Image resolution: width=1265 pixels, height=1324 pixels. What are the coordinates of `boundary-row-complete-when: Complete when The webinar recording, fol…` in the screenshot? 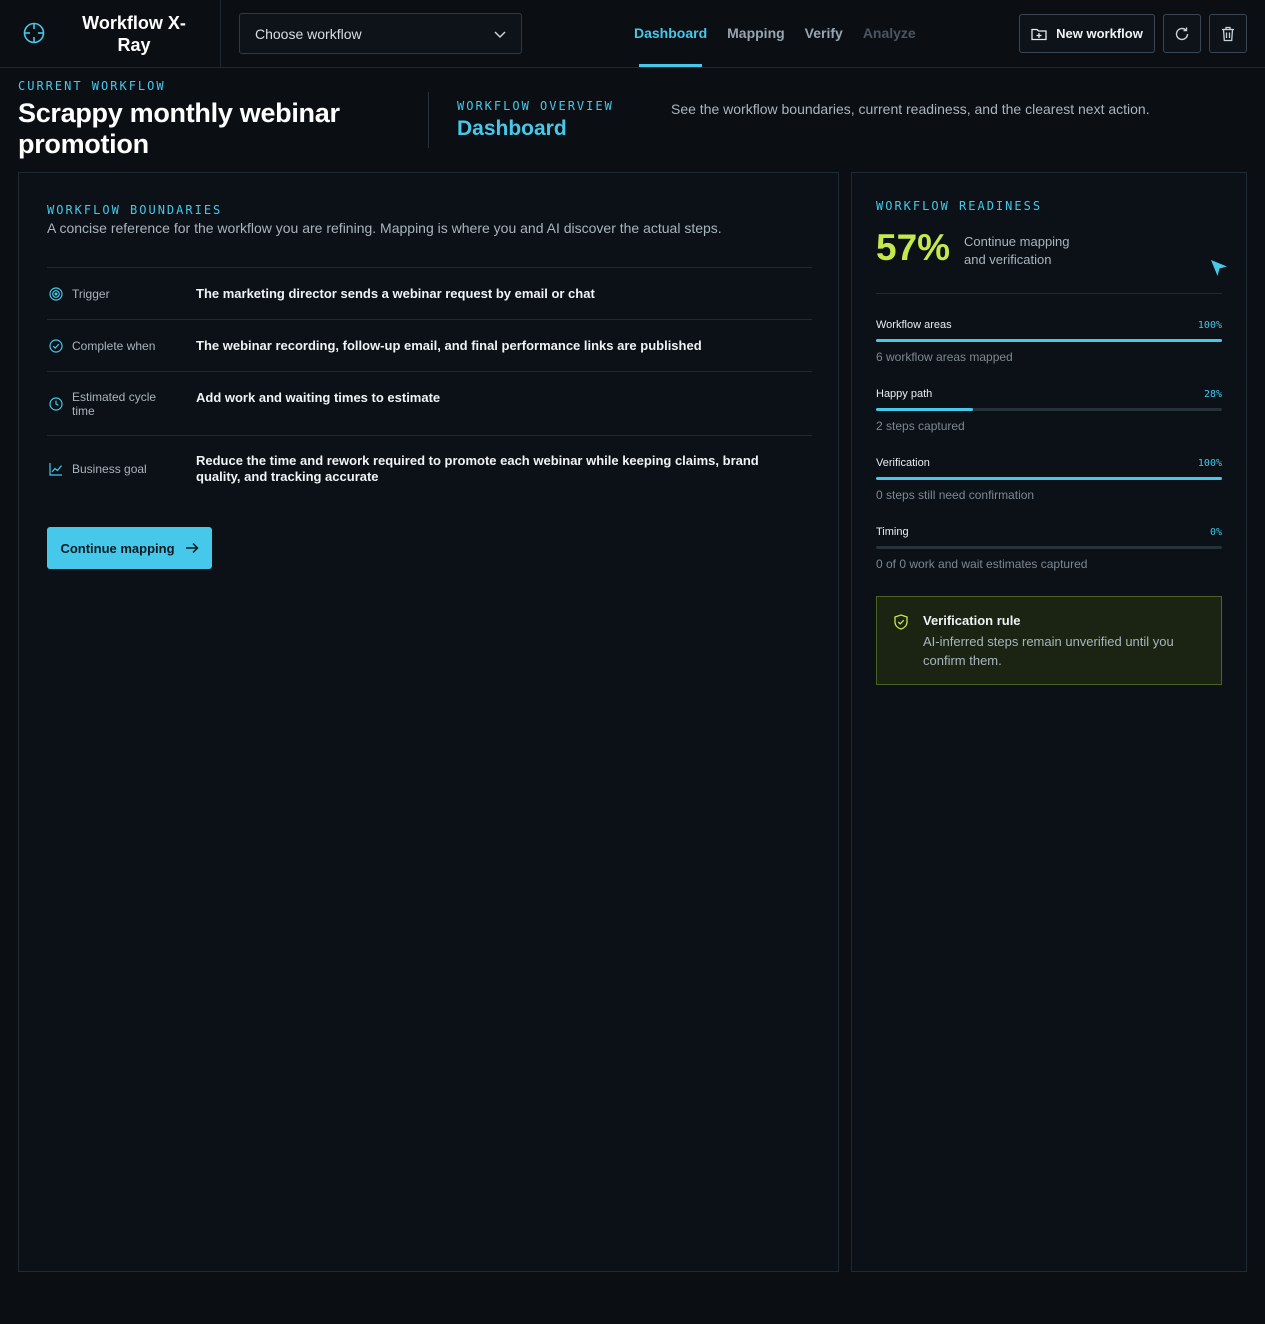 It's located at (429, 345).